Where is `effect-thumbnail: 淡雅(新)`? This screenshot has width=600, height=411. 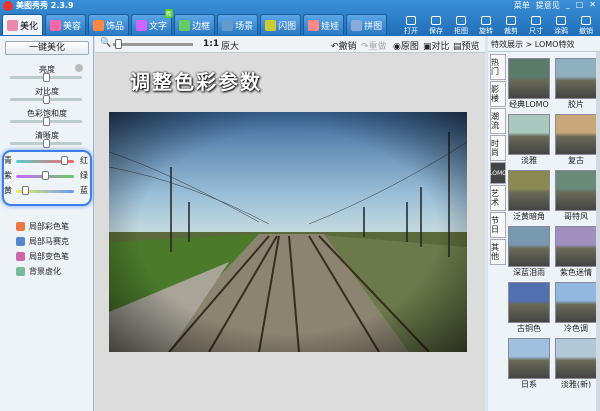 effect-thumbnail: 淡雅(新) is located at coordinates (576, 364).